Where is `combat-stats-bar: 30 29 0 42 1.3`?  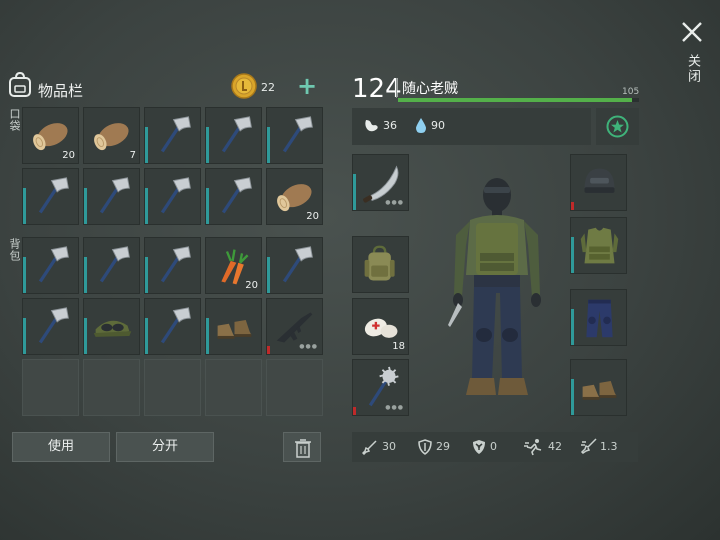 combat-stats-bar: 30 29 0 42 1.3 is located at coordinates (495, 447).